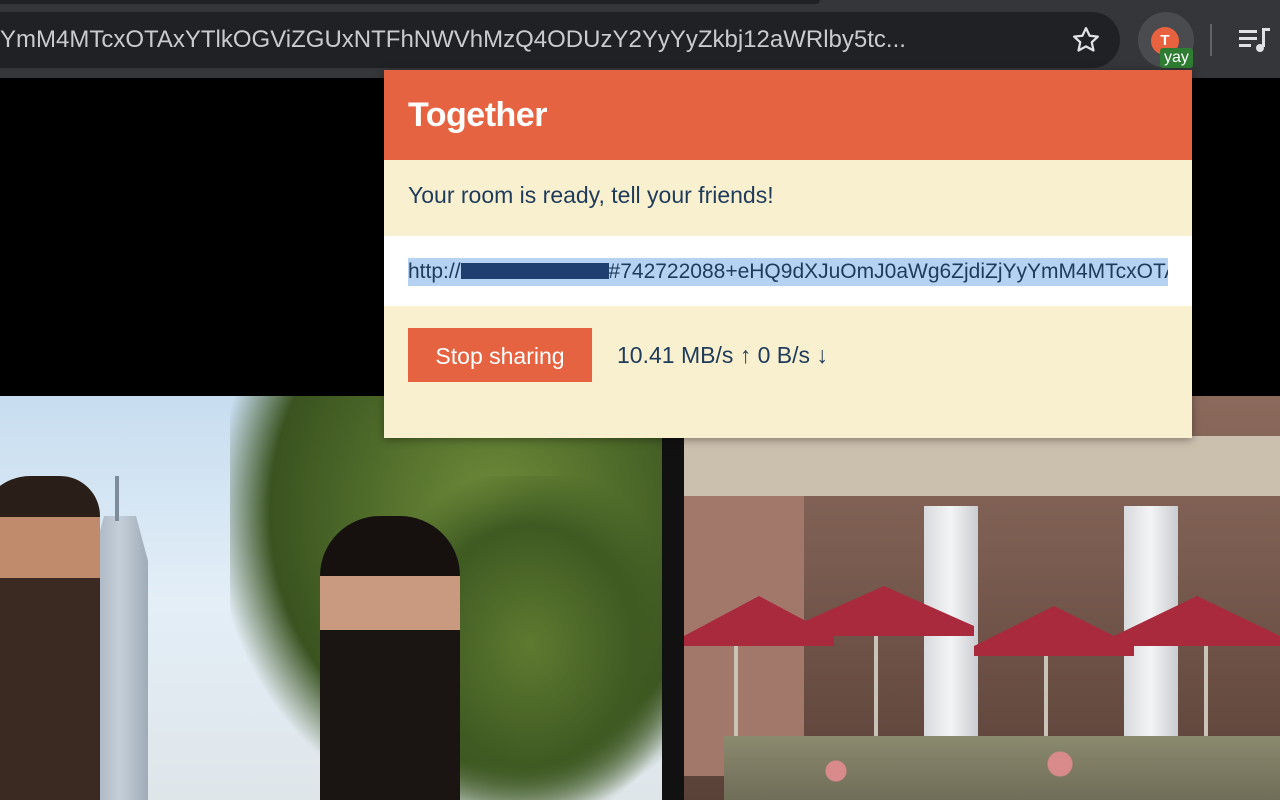  I want to click on person-woman, so click(390, 658).